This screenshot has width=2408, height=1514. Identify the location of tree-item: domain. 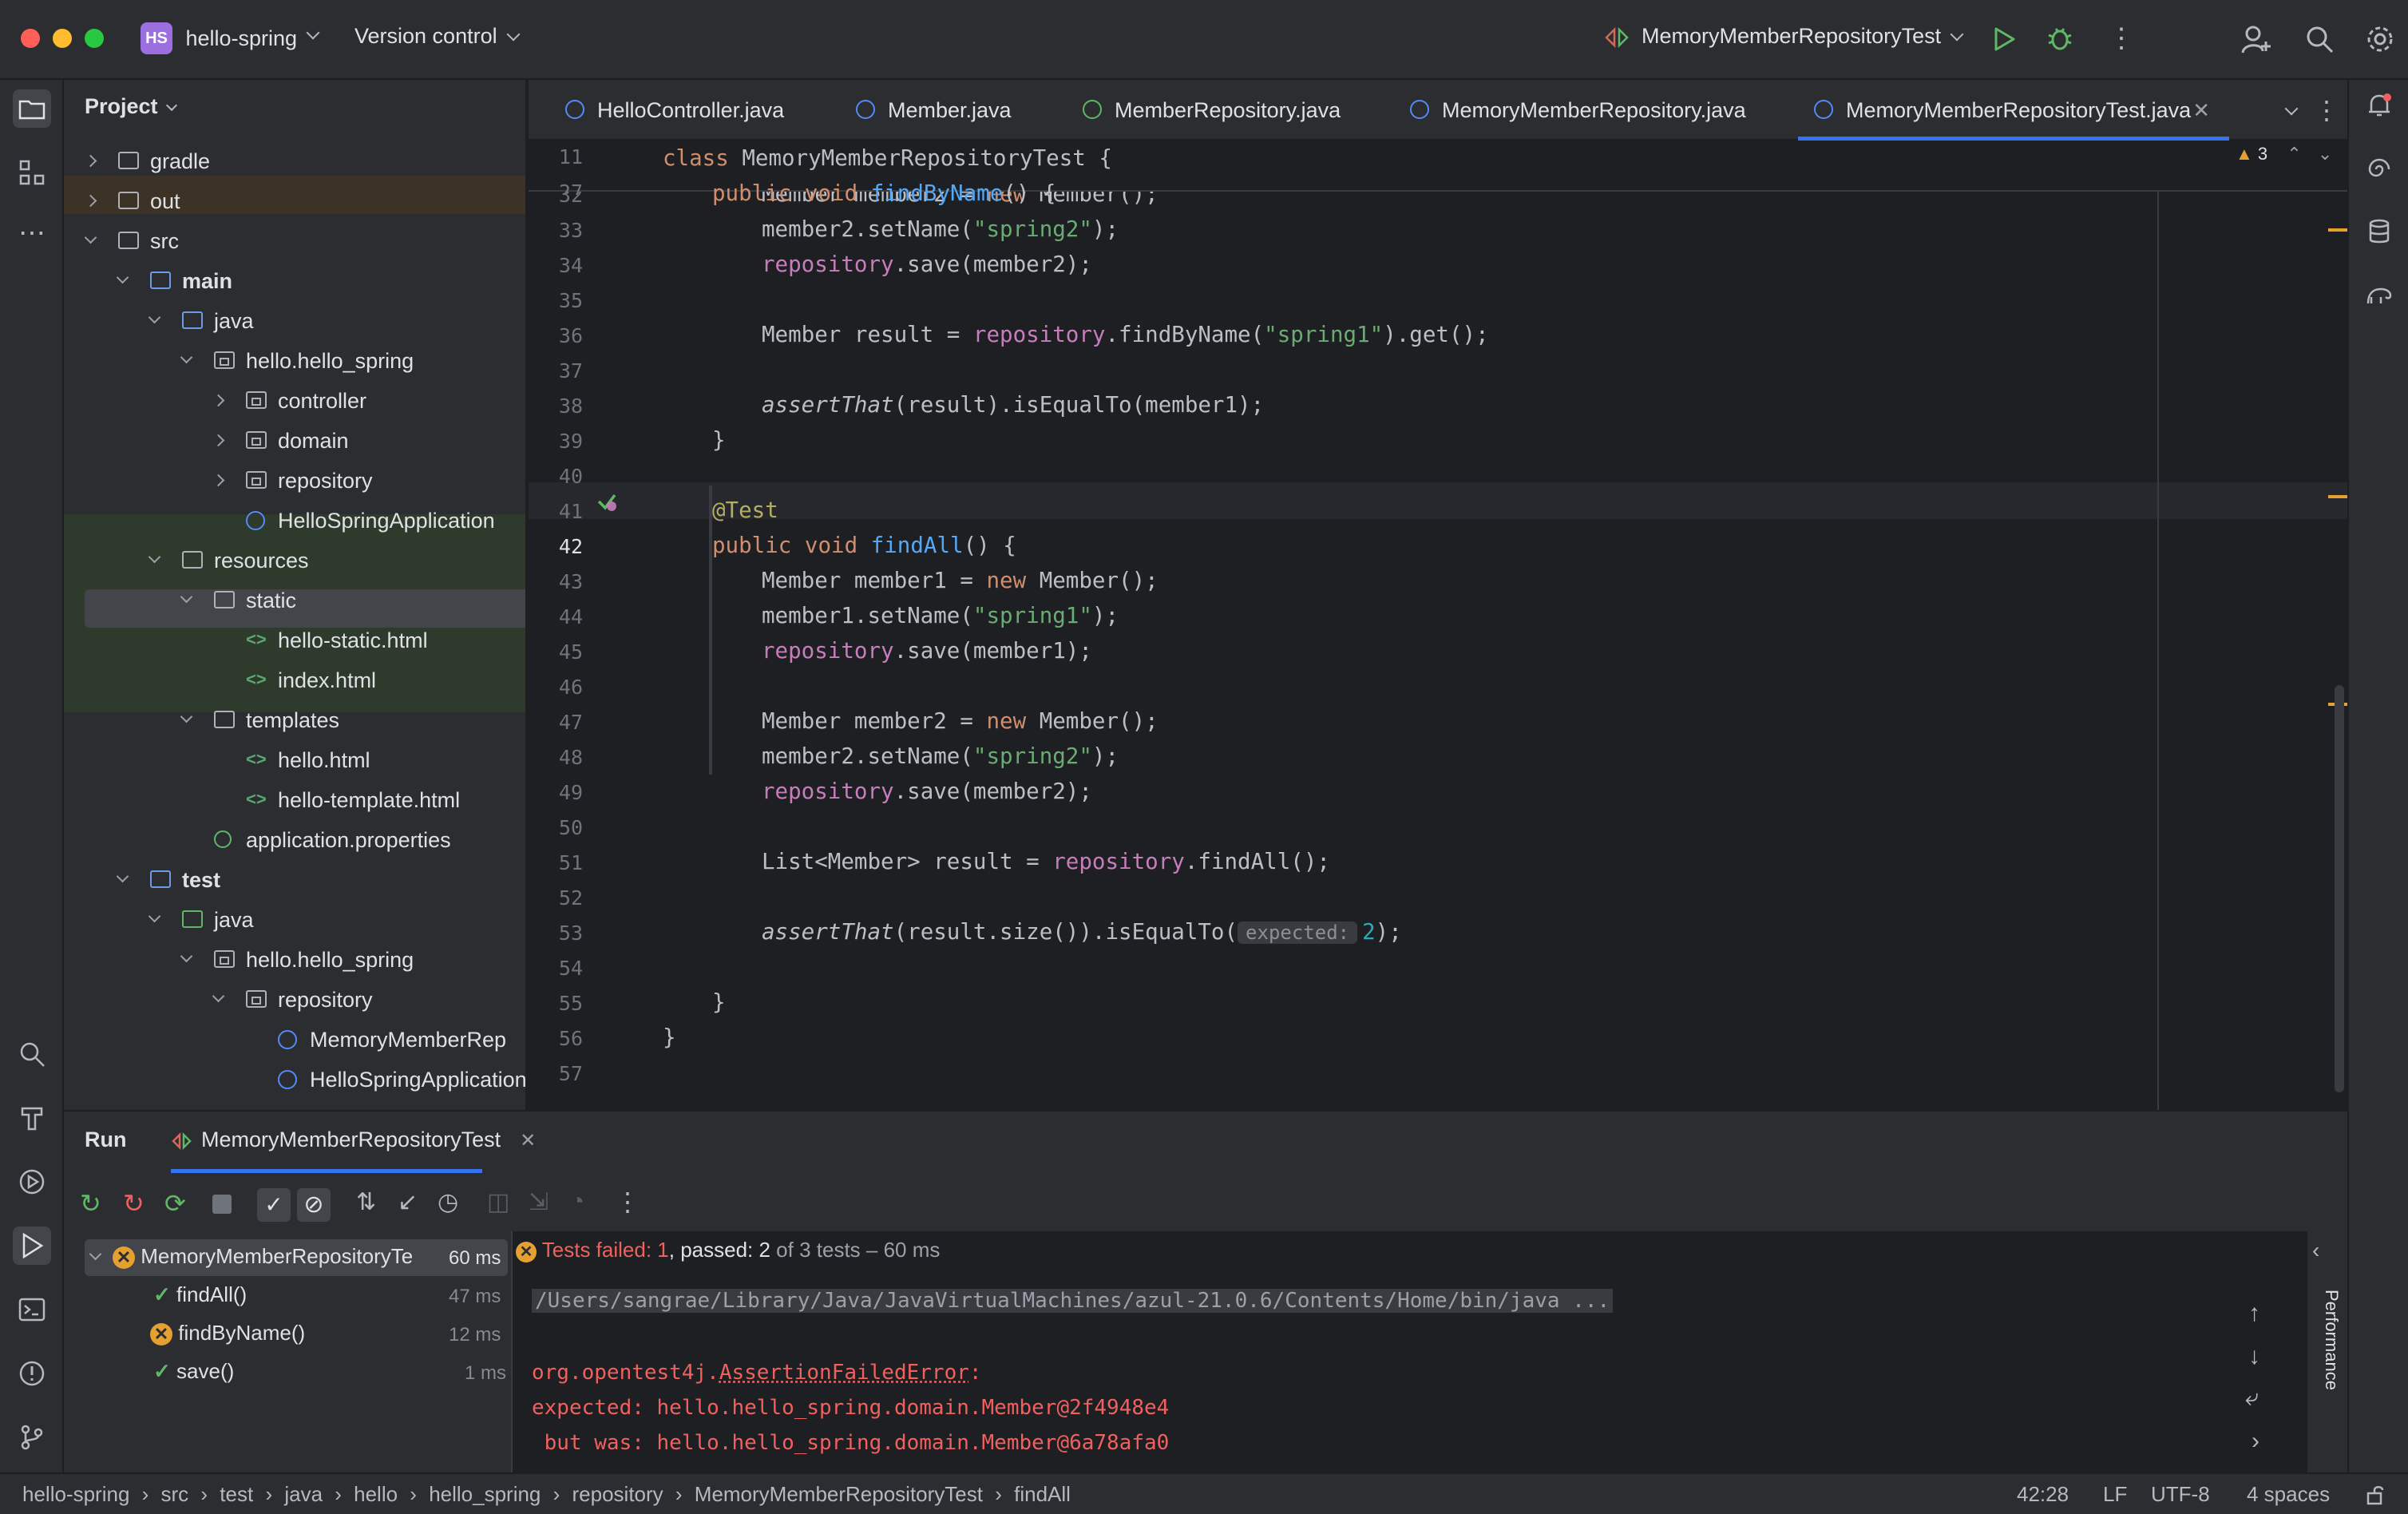
(295, 441).